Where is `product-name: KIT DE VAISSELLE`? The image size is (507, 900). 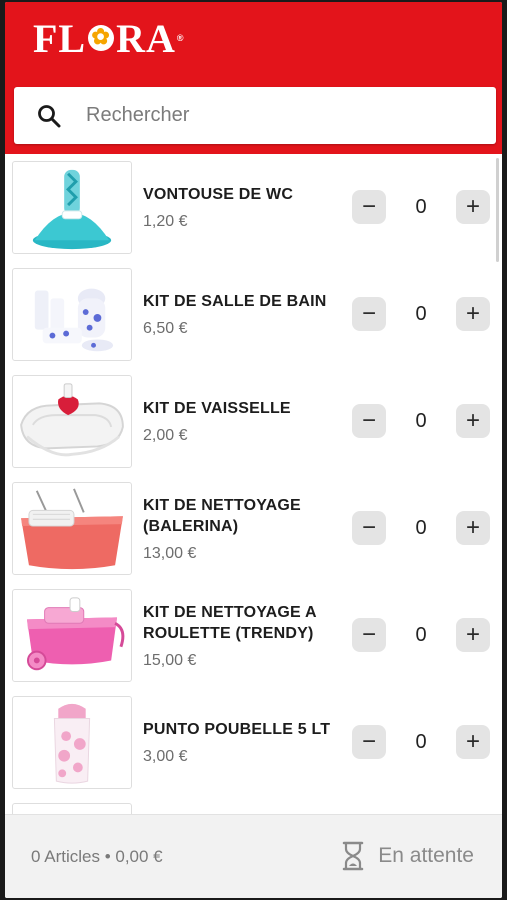
product-name: KIT DE VAISSELLE is located at coordinates (217, 408).